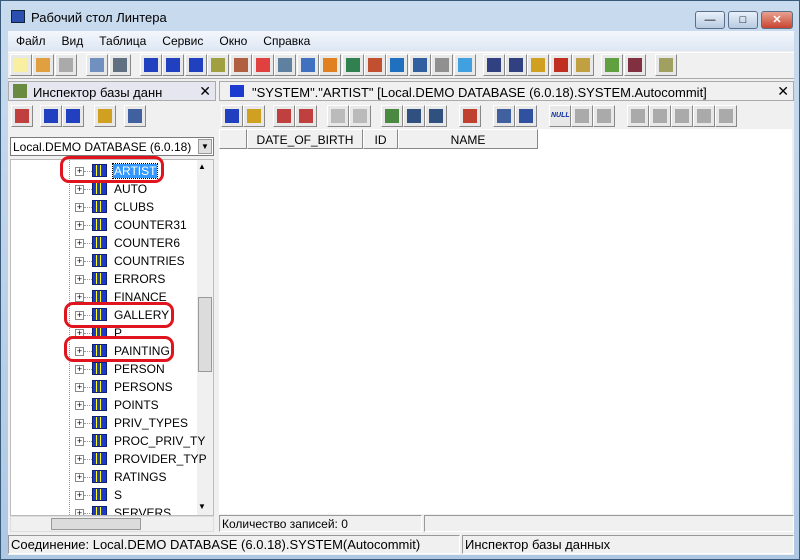 The width and height of the screenshot is (800, 560). Describe the element at coordinates (352, 65) in the screenshot. I see `people-button` at that location.